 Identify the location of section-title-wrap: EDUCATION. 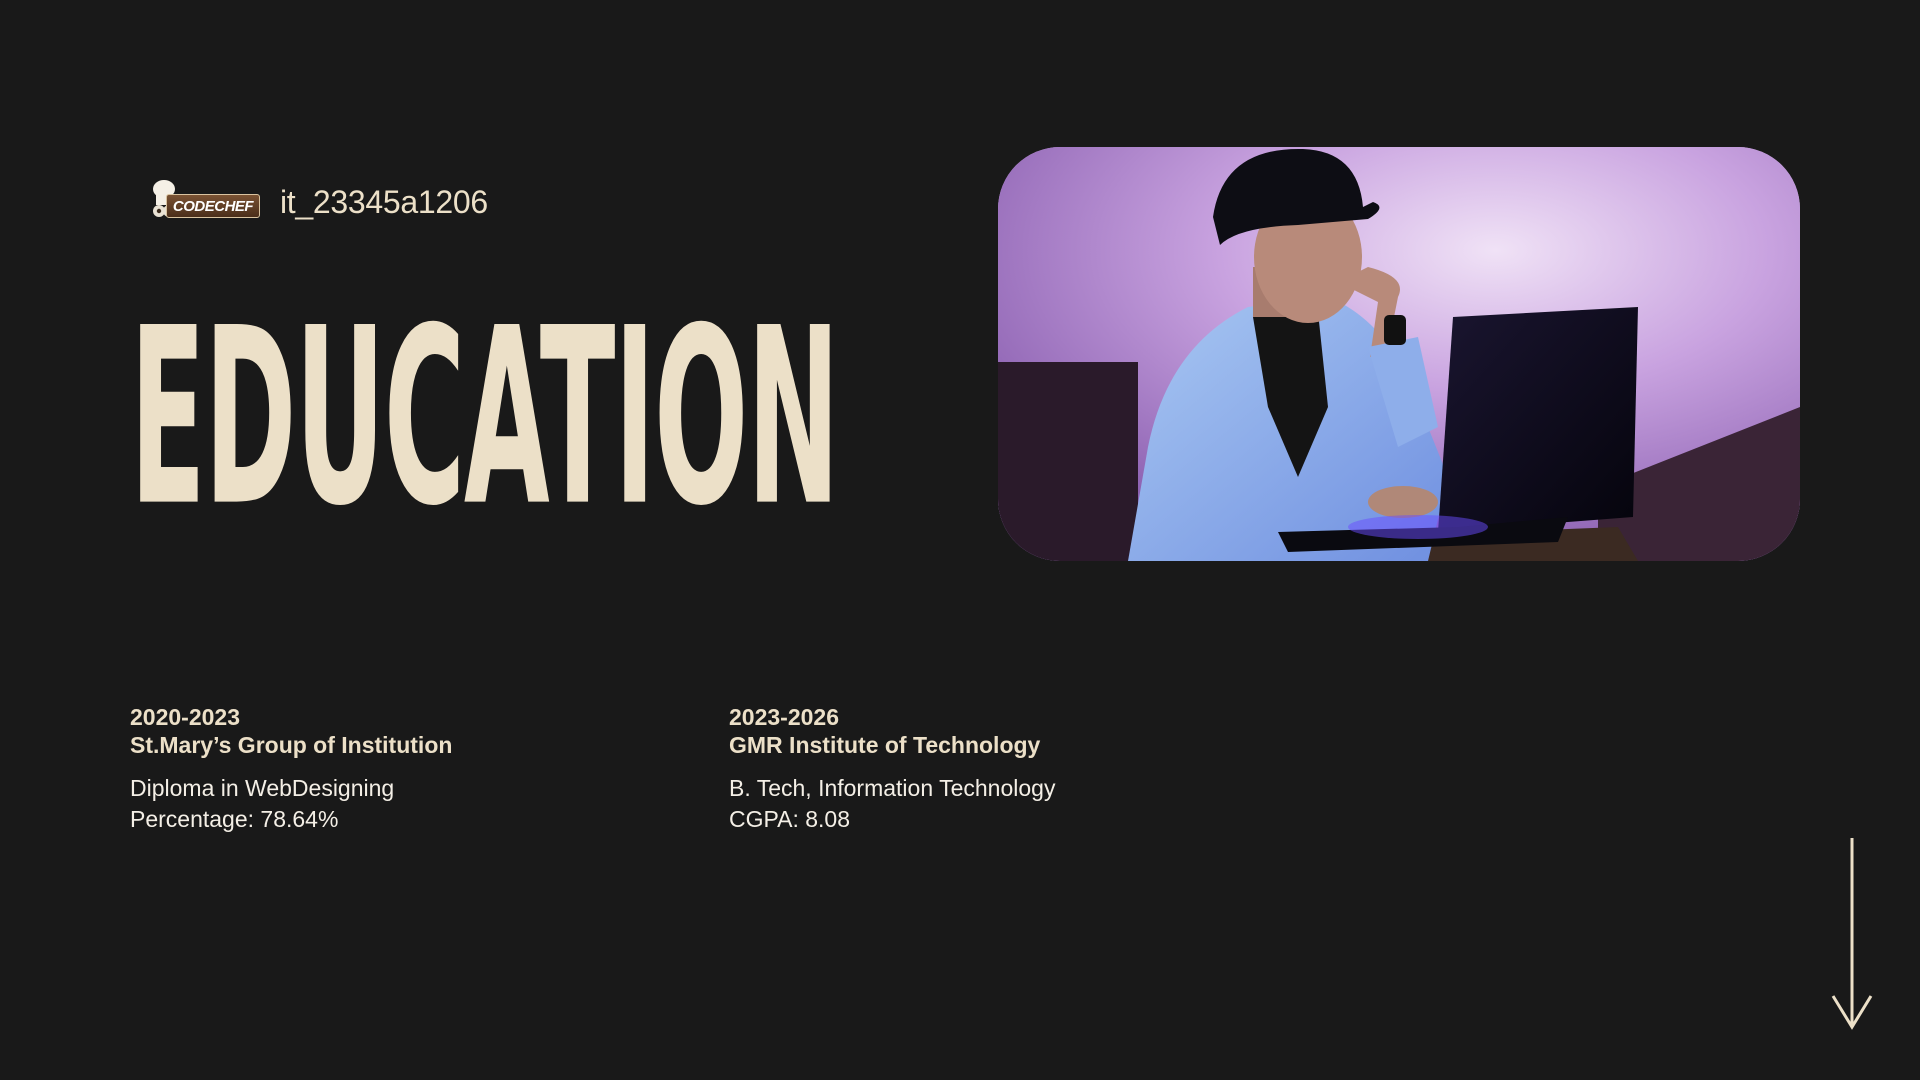
(515, 408).